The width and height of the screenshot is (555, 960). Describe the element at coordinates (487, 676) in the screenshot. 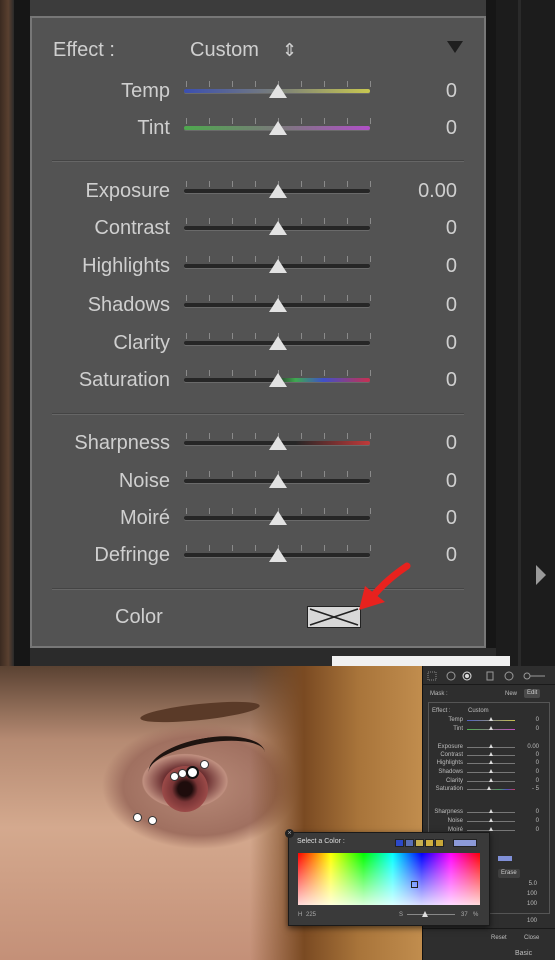

I see `tool-strip-icons` at that location.